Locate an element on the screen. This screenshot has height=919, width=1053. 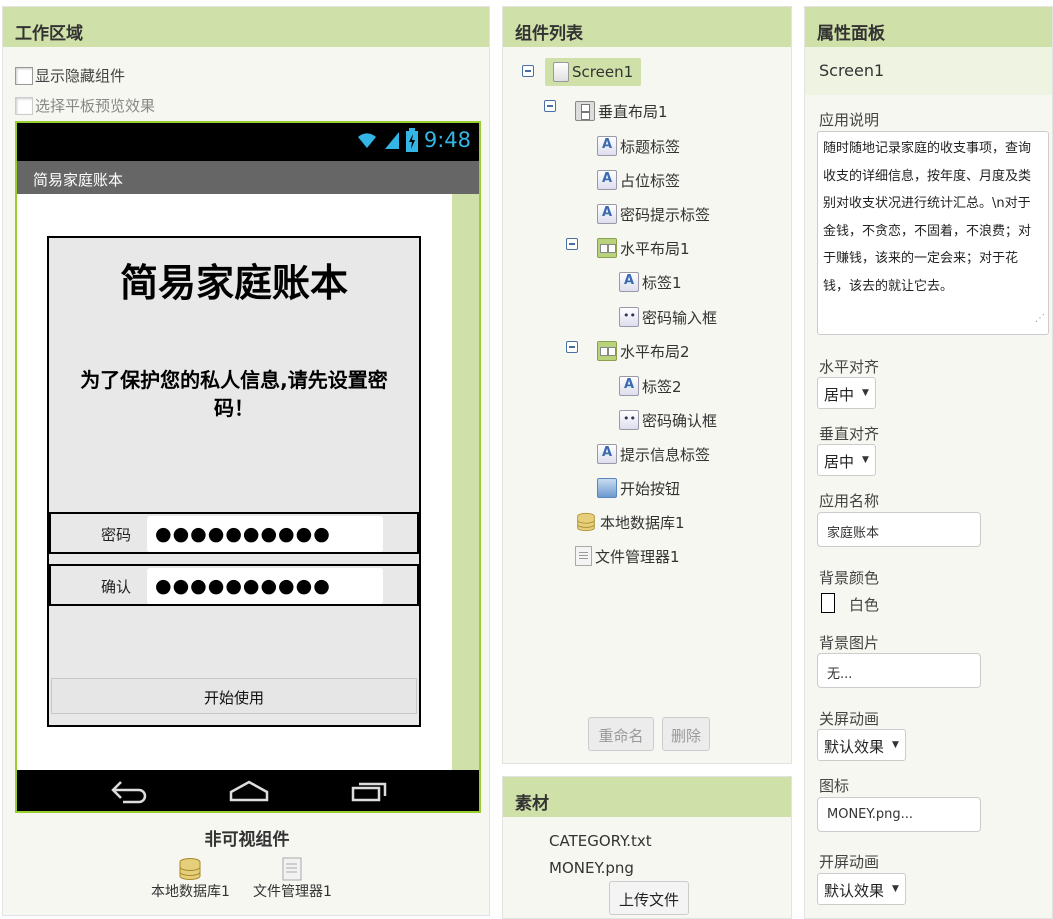
nonvisible-label-database: 本地数据库1 is located at coordinates (190, 892).